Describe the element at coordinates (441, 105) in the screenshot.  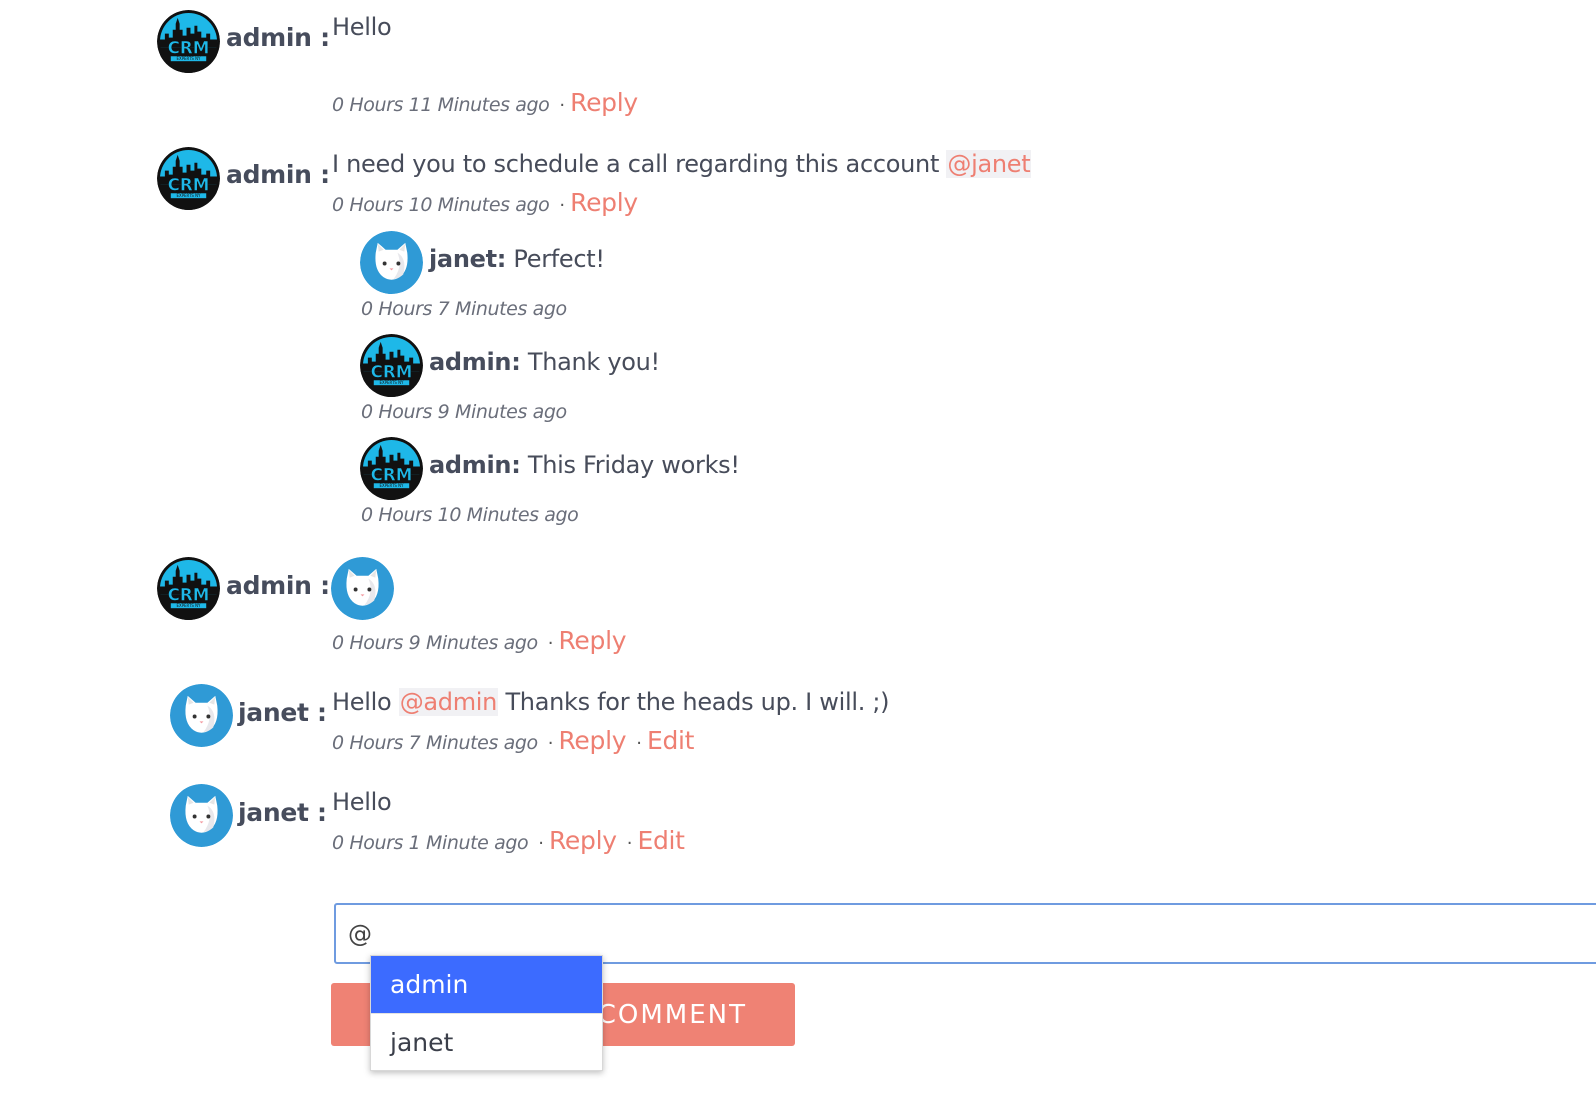
I see `comment-time: 0 Hours 11 Minutes ago` at that location.